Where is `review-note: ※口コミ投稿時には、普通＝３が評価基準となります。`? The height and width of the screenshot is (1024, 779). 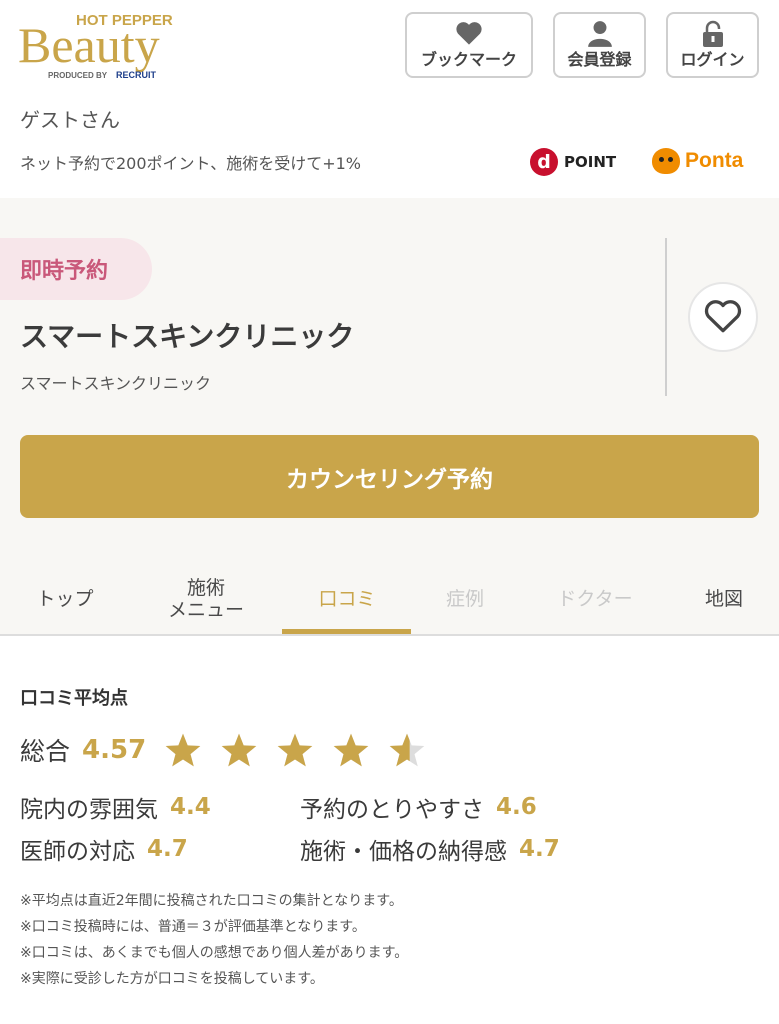 review-note: ※口コミ投稿時には、普通＝３が評価基準となります。 is located at coordinates (193, 927).